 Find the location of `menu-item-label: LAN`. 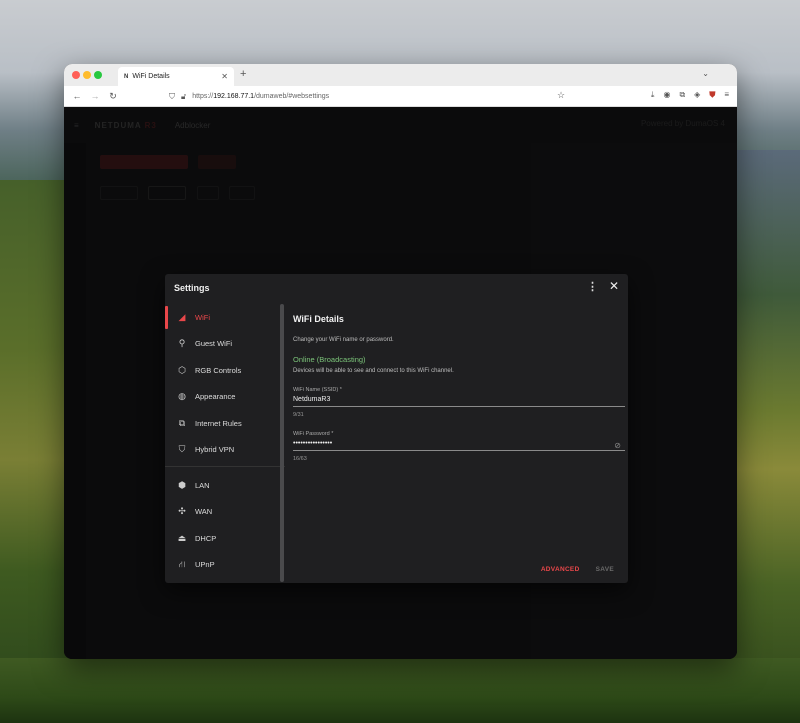

menu-item-label: LAN is located at coordinates (202, 485).